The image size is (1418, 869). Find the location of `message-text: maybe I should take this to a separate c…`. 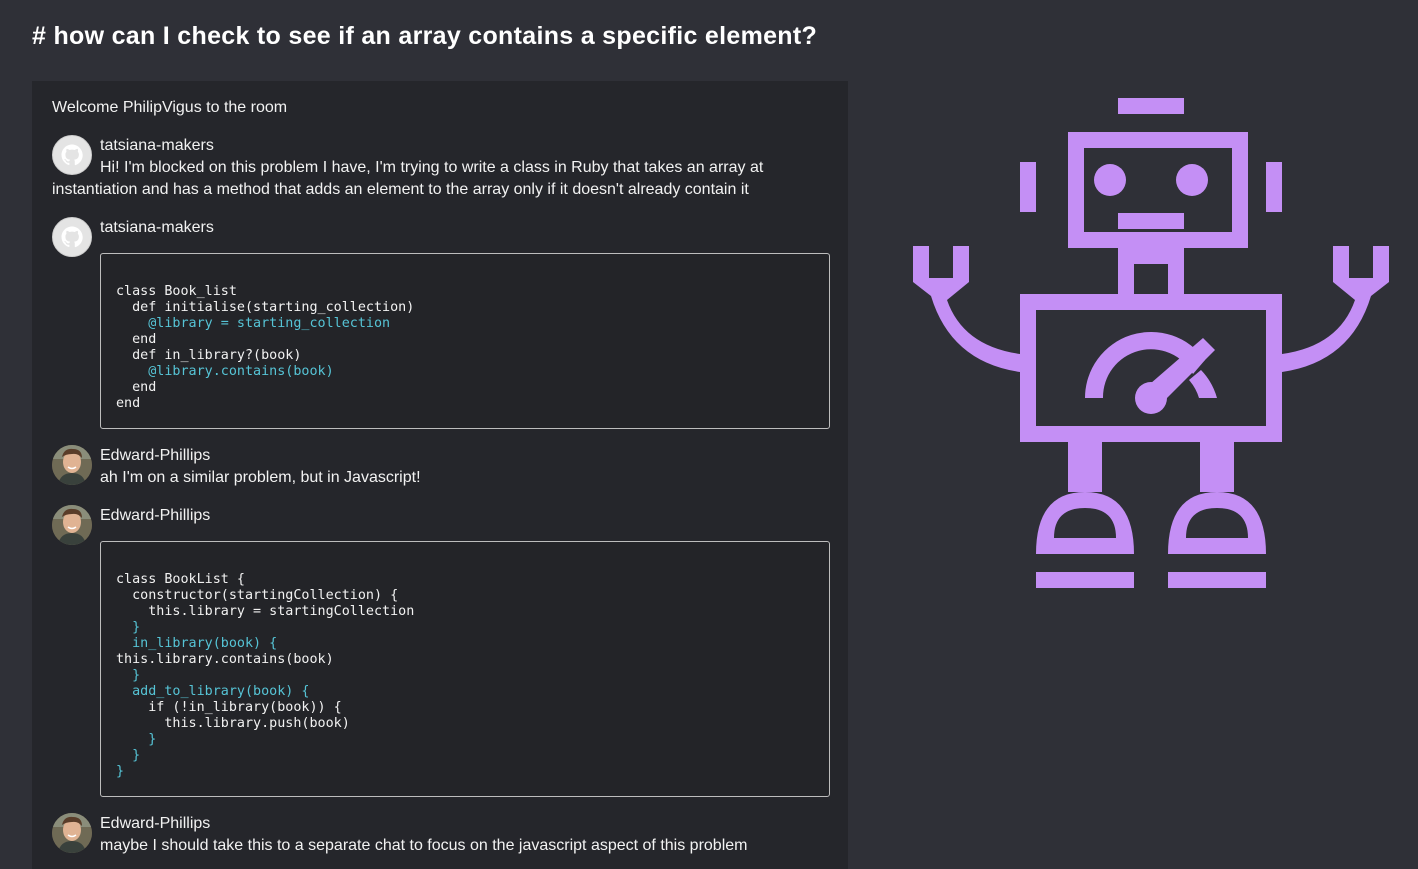

message-text: maybe I should take this to a separate c… is located at coordinates (424, 845).